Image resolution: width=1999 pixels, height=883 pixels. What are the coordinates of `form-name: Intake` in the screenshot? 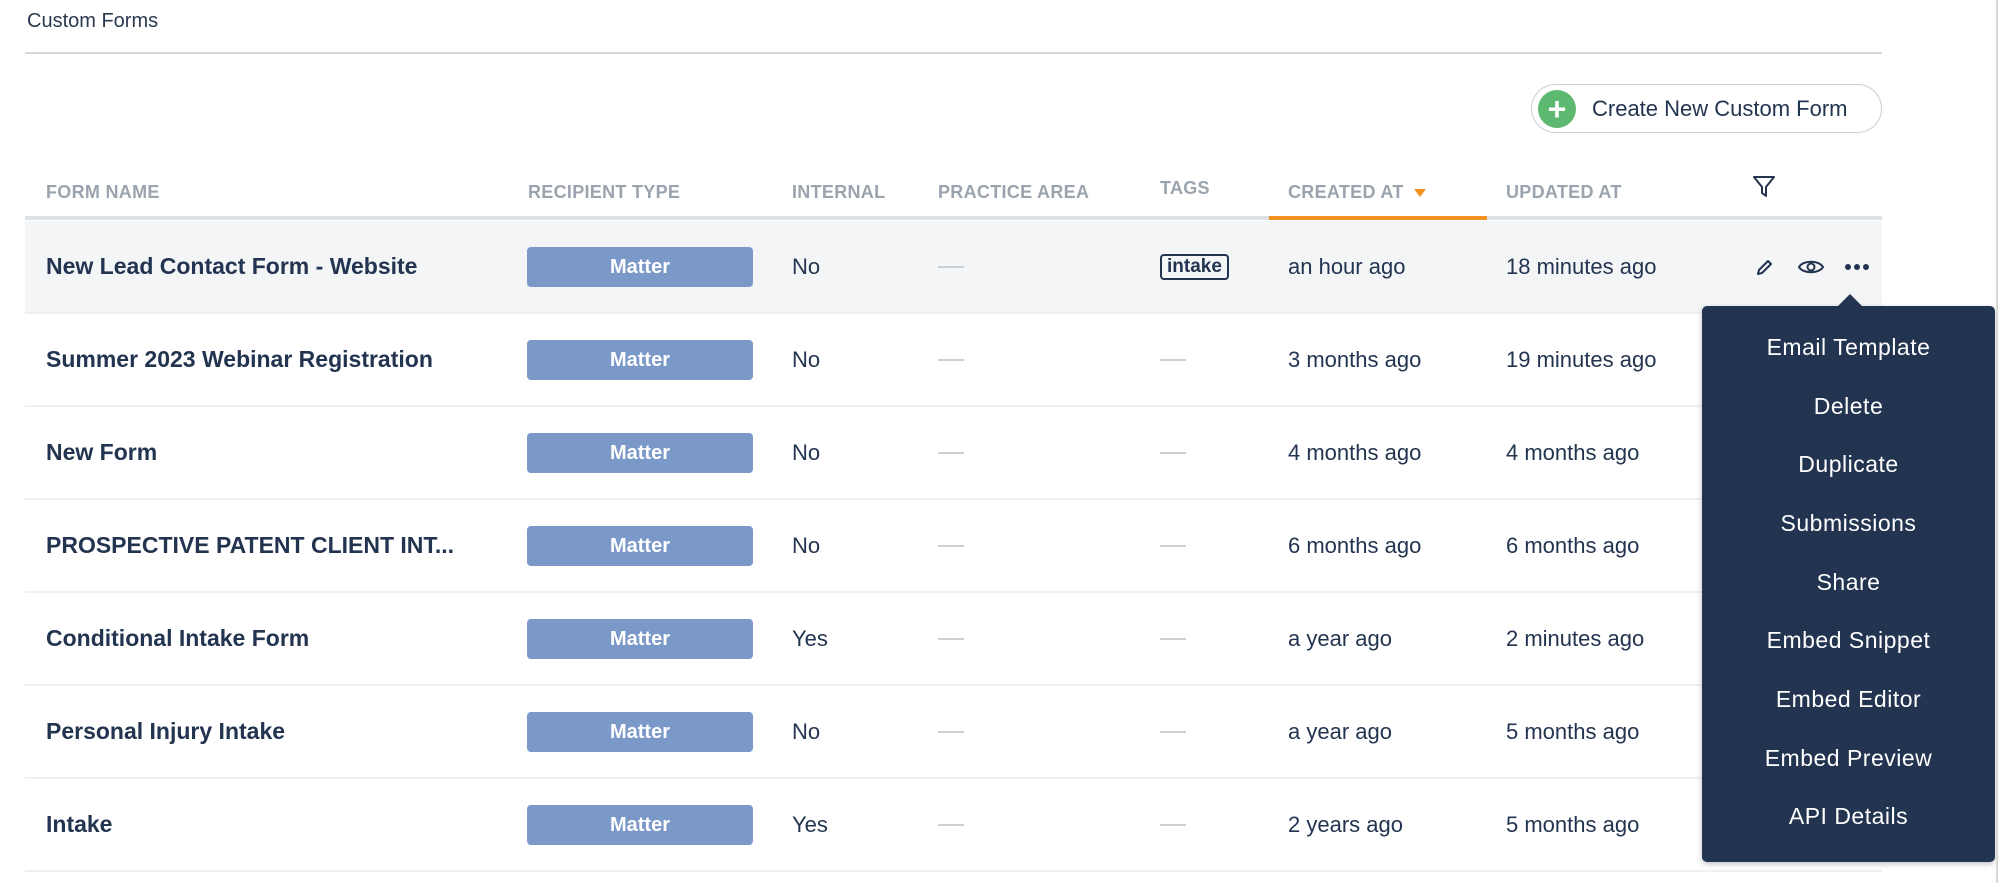 It's located at (79, 824).